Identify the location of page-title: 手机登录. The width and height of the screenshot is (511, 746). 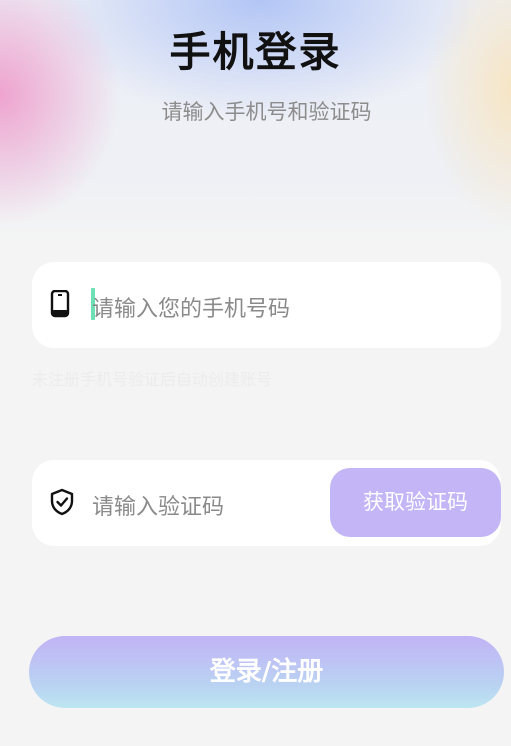
(255, 52).